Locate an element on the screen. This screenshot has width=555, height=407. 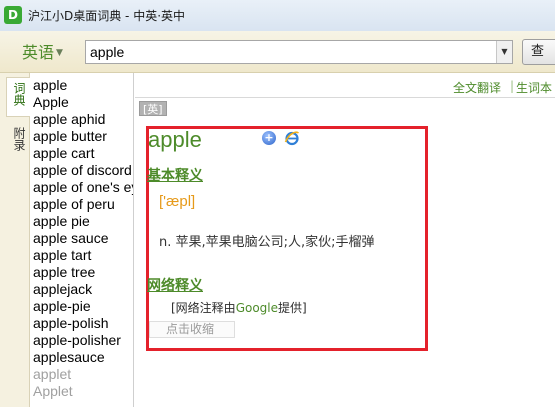
word-list-item: Apple is located at coordinates (81, 102).